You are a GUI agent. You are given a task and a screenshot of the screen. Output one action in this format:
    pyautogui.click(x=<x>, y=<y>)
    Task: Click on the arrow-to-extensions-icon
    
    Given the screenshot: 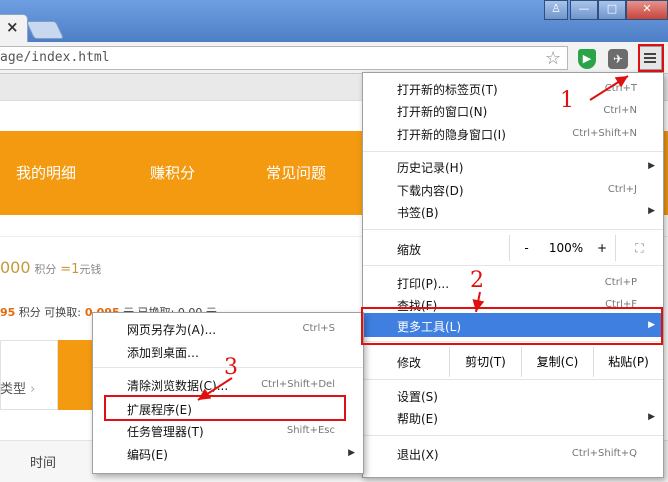 What is the action you would take?
    pyautogui.click(x=215, y=389)
    